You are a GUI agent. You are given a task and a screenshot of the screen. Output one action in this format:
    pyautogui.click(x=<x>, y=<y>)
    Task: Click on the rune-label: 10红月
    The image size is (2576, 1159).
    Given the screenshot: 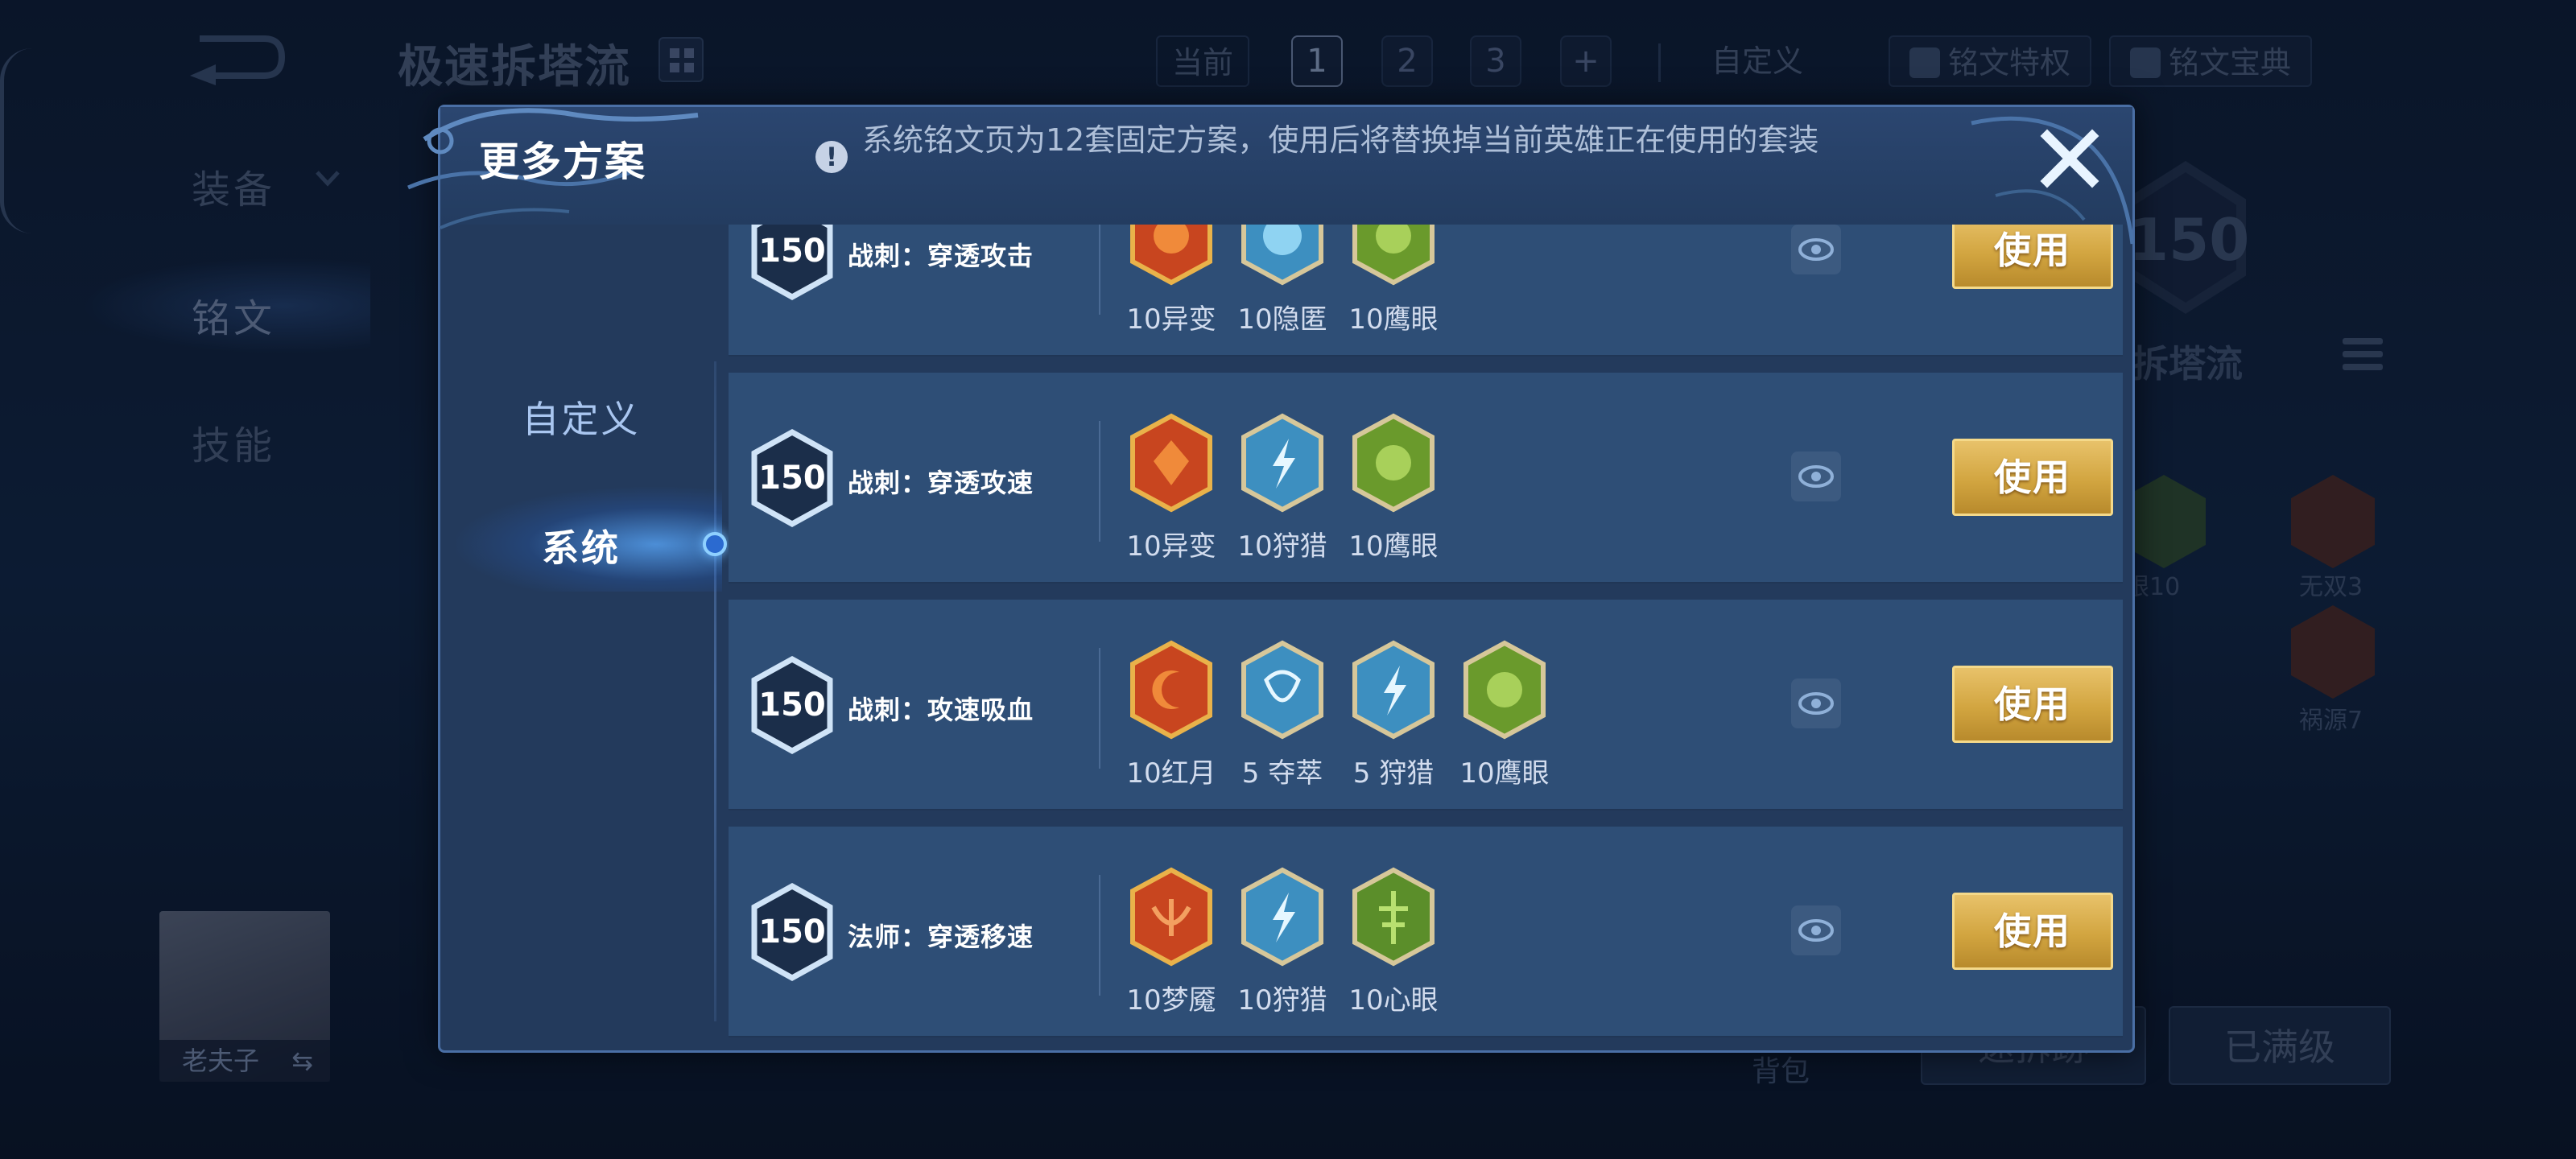 What is the action you would take?
    pyautogui.click(x=1171, y=773)
    